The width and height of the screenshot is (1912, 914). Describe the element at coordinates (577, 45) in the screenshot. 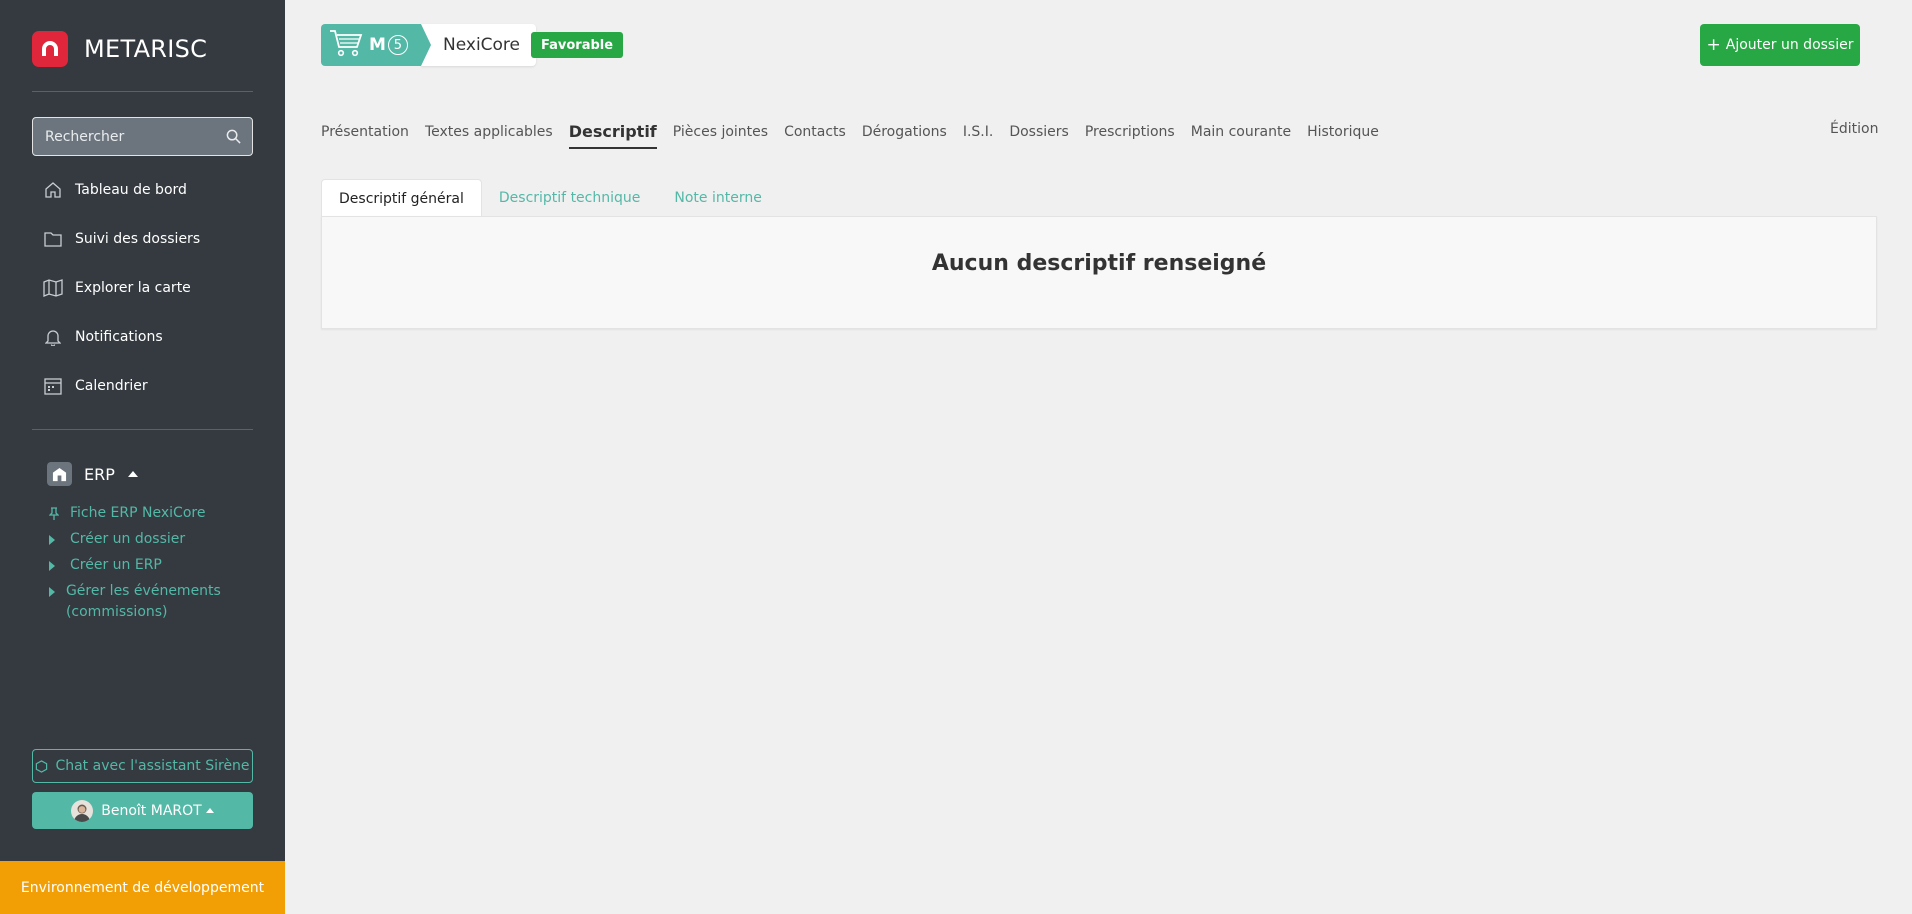

I see `status-badge: Favorable` at that location.